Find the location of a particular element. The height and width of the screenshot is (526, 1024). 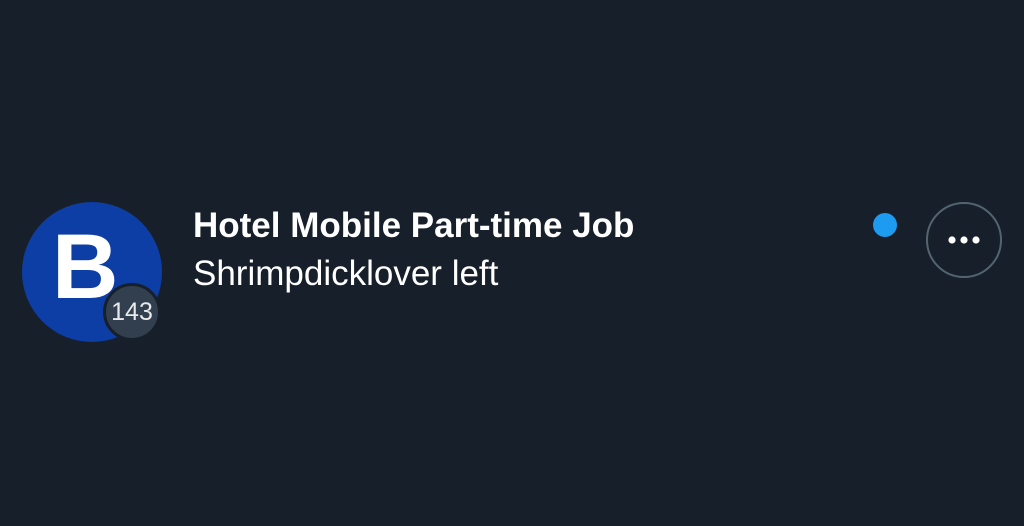

conversation-preview: Shrimpdicklover left is located at coordinates (346, 273).